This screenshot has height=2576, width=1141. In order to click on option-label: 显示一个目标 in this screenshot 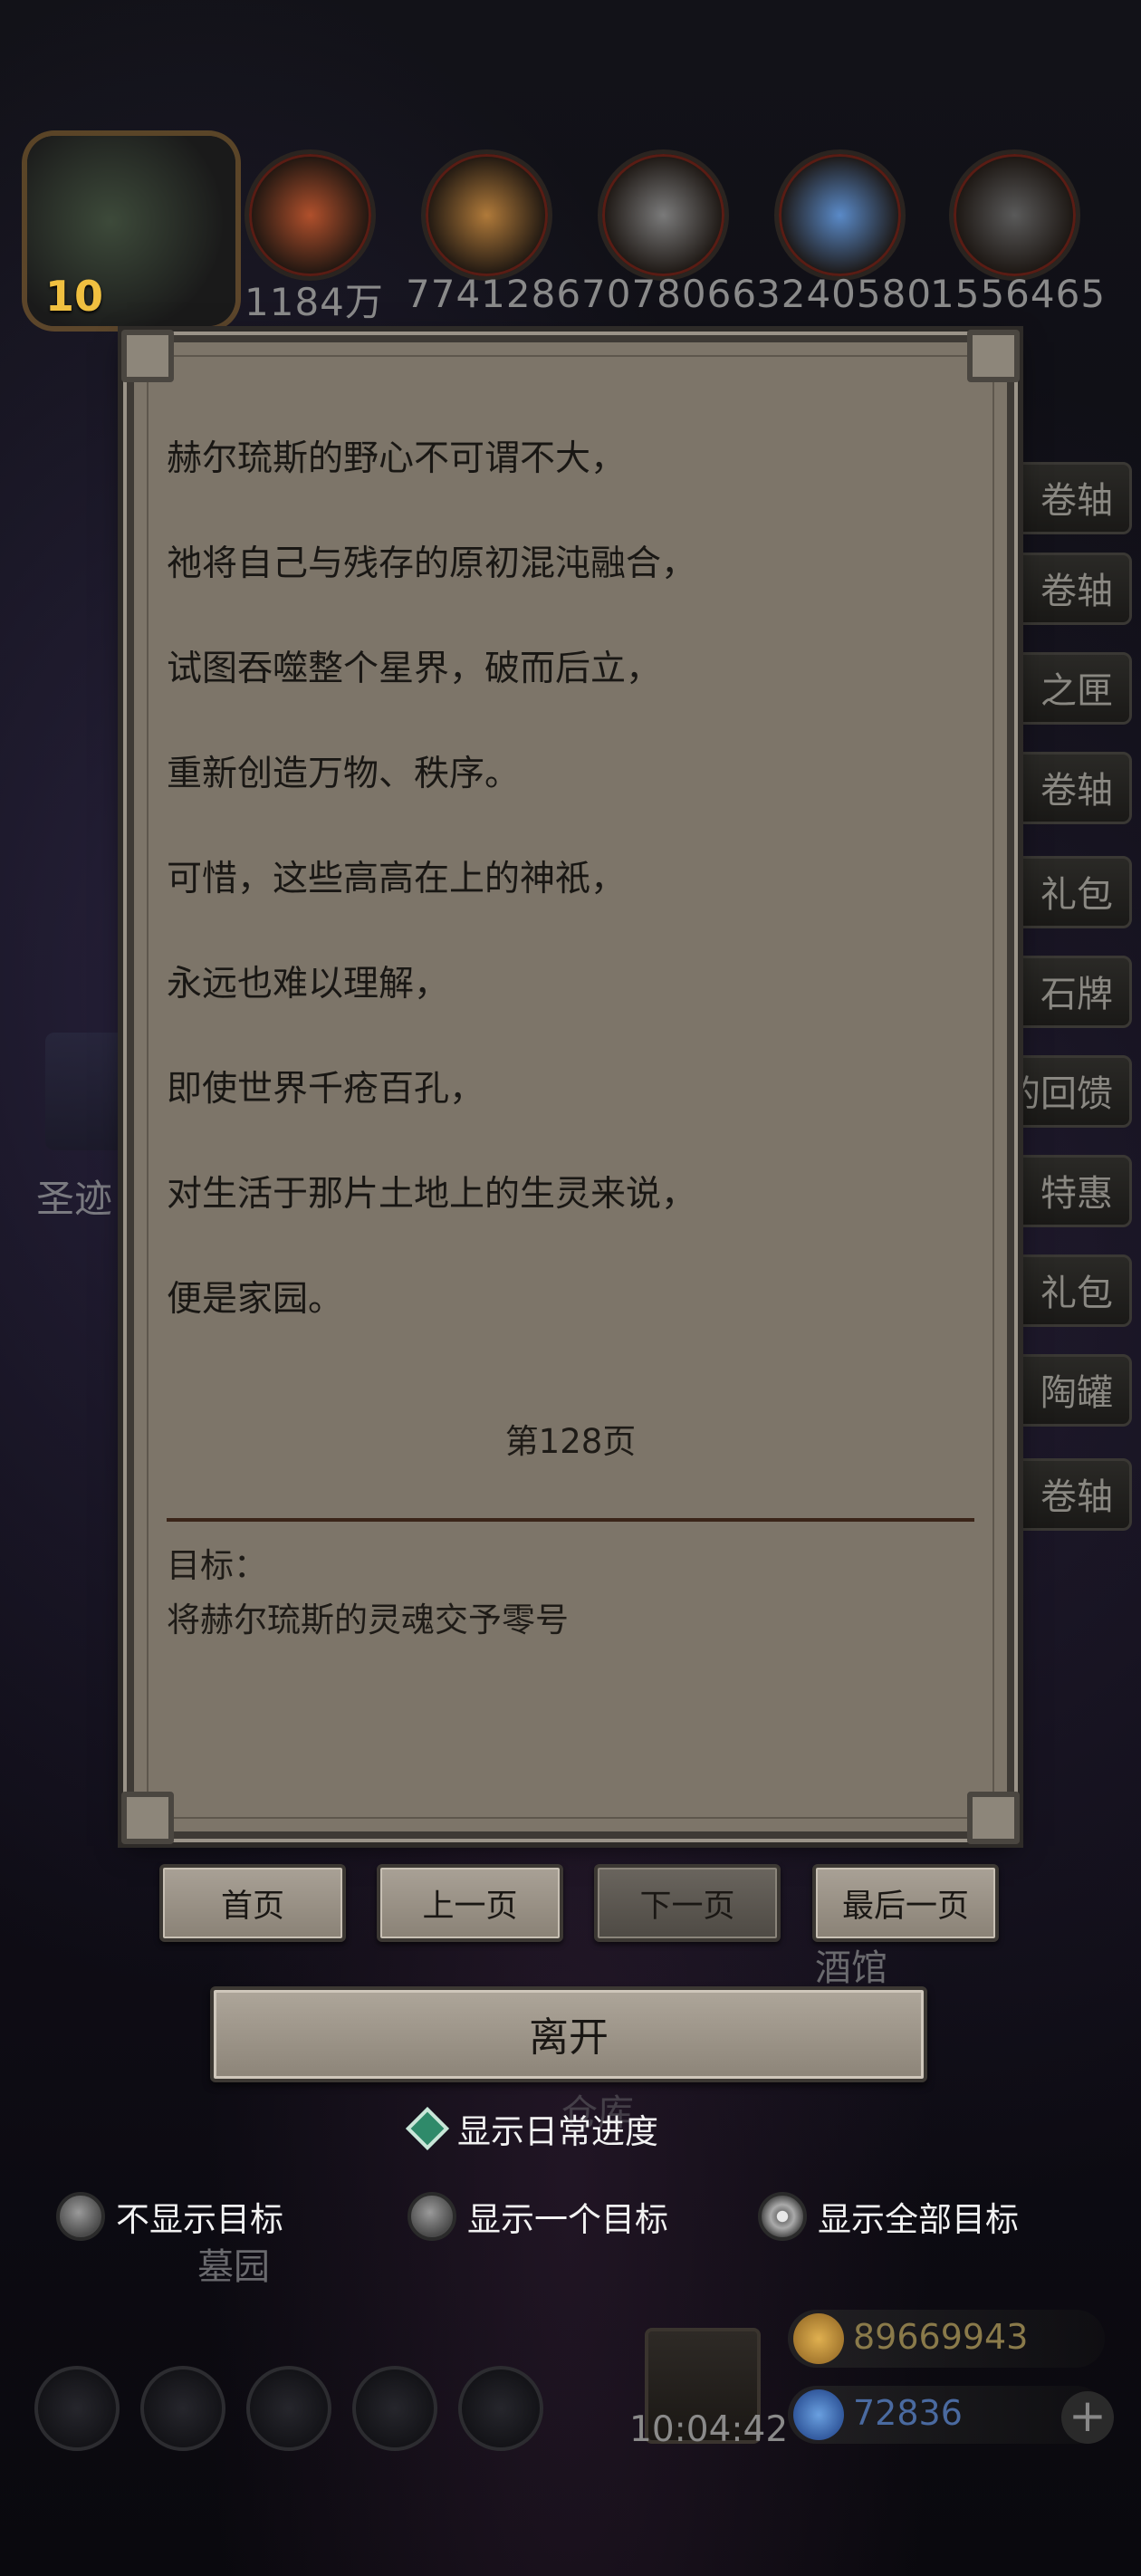, I will do `click(567, 2219)`.